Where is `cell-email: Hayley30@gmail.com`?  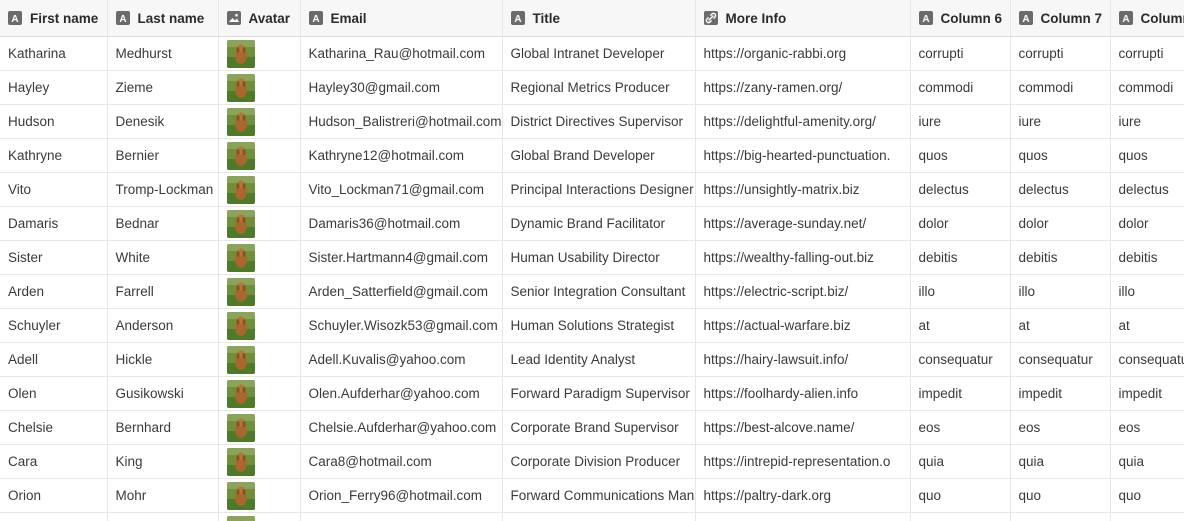 cell-email: Hayley30@gmail.com is located at coordinates (401, 87).